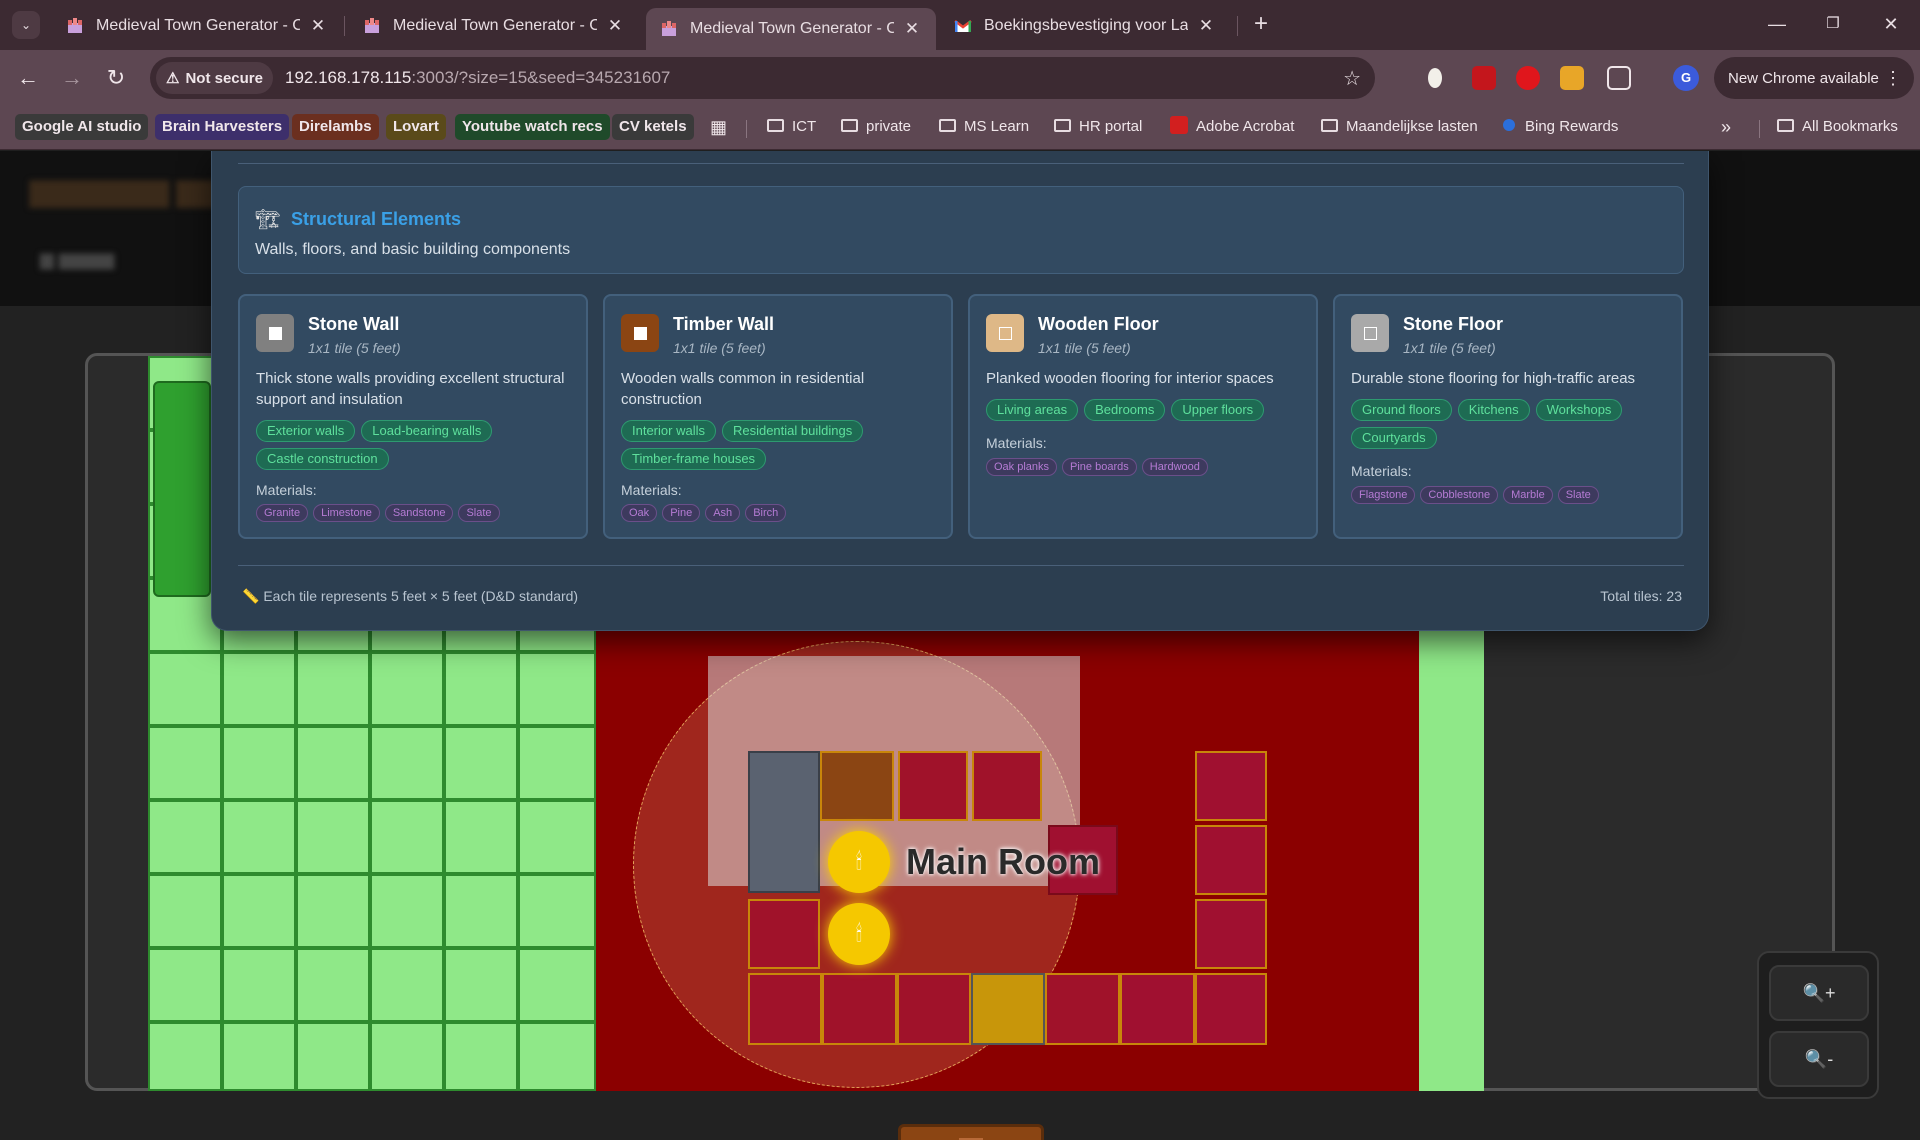  What do you see at coordinates (1232, 127) in the screenshot?
I see `bookmark-adobe-acrobat: Adobe Acrobat` at bounding box center [1232, 127].